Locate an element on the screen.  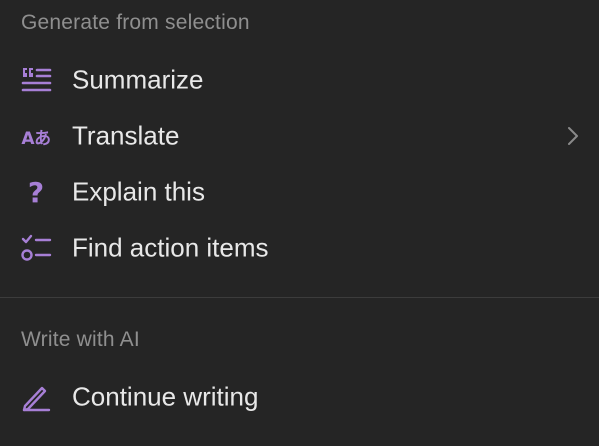
menu-item-label: Explain this is located at coordinates (138, 191).